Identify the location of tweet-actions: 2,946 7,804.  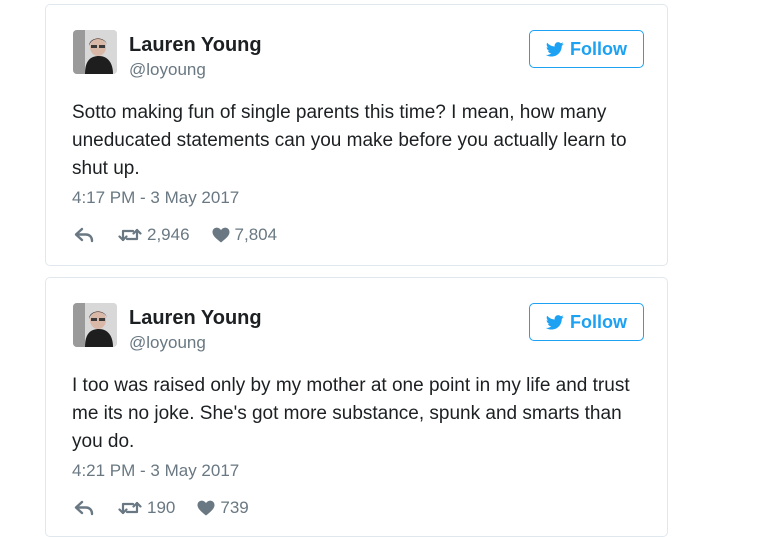
(175, 235).